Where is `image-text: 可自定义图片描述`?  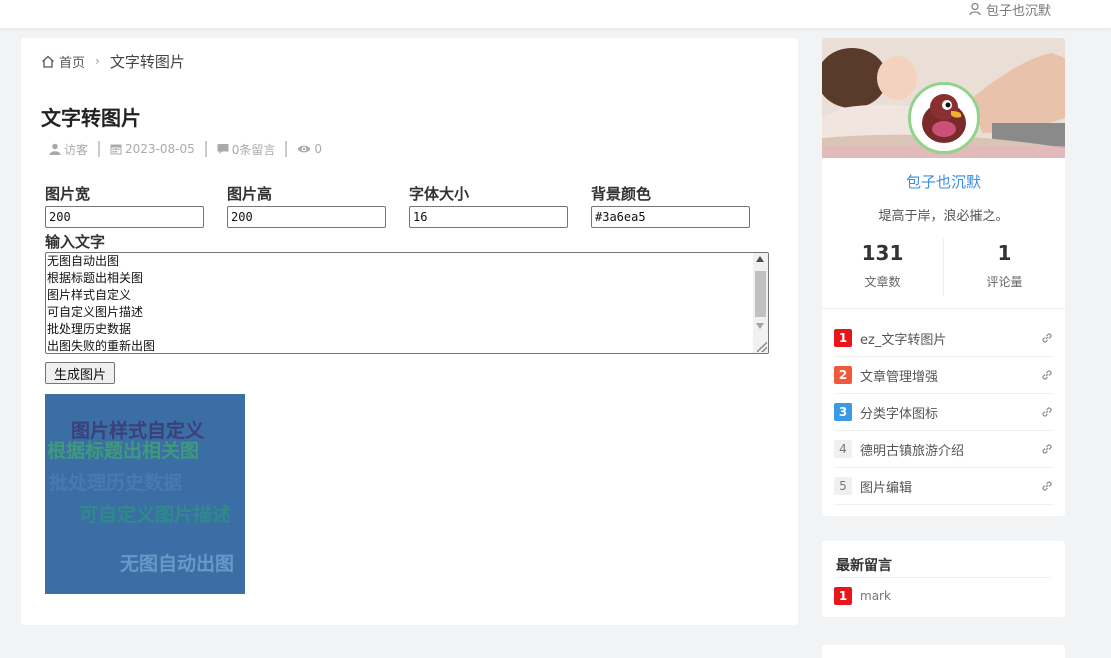 image-text: 可自定义图片描述 is located at coordinates (155, 515).